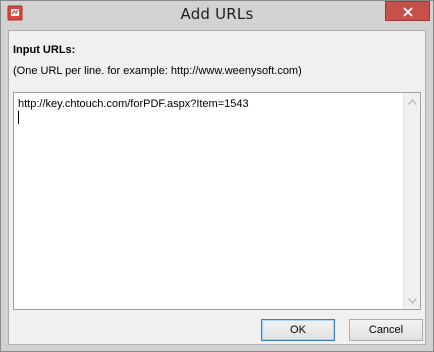 The height and width of the screenshot is (352, 434). I want to click on scroll-down-arrow-icon, so click(412, 300).